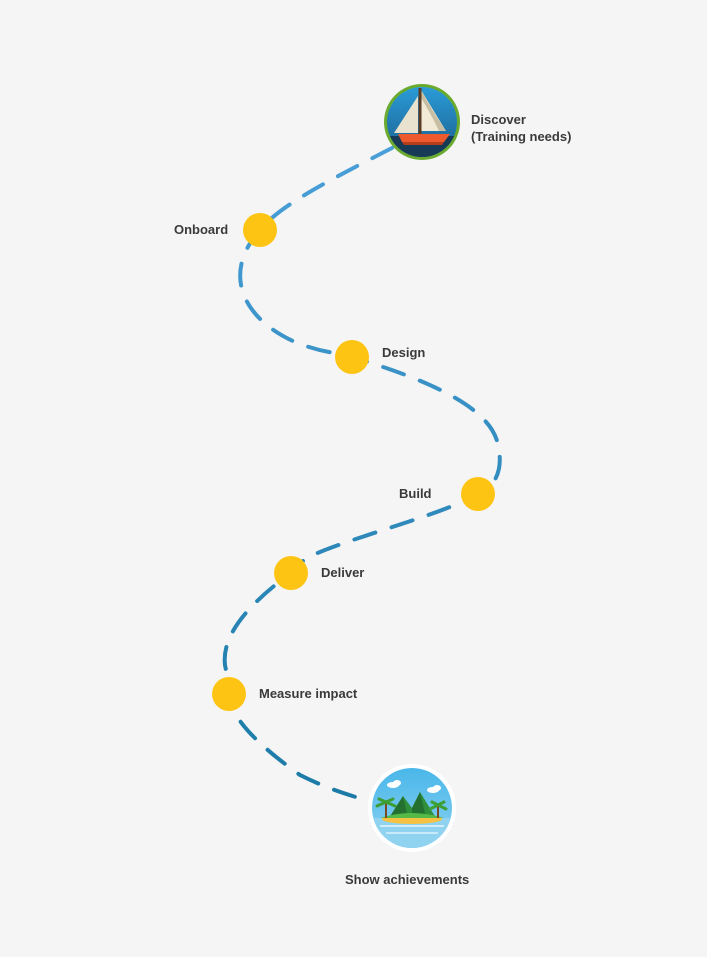 This screenshot has height=957, width=707. I want to click on milestone-label-build: Build, so click(415, 493).